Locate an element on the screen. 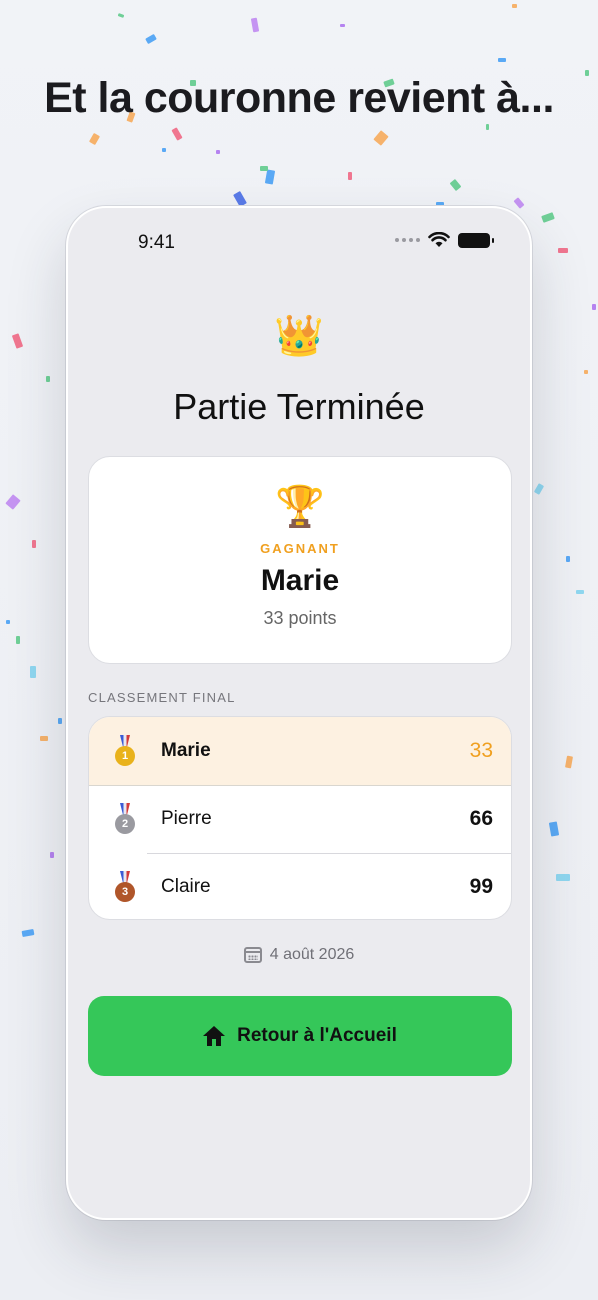 This screenshot has height=1300, width=598. status-time: 9:41 is located at coordinates (156, 242).